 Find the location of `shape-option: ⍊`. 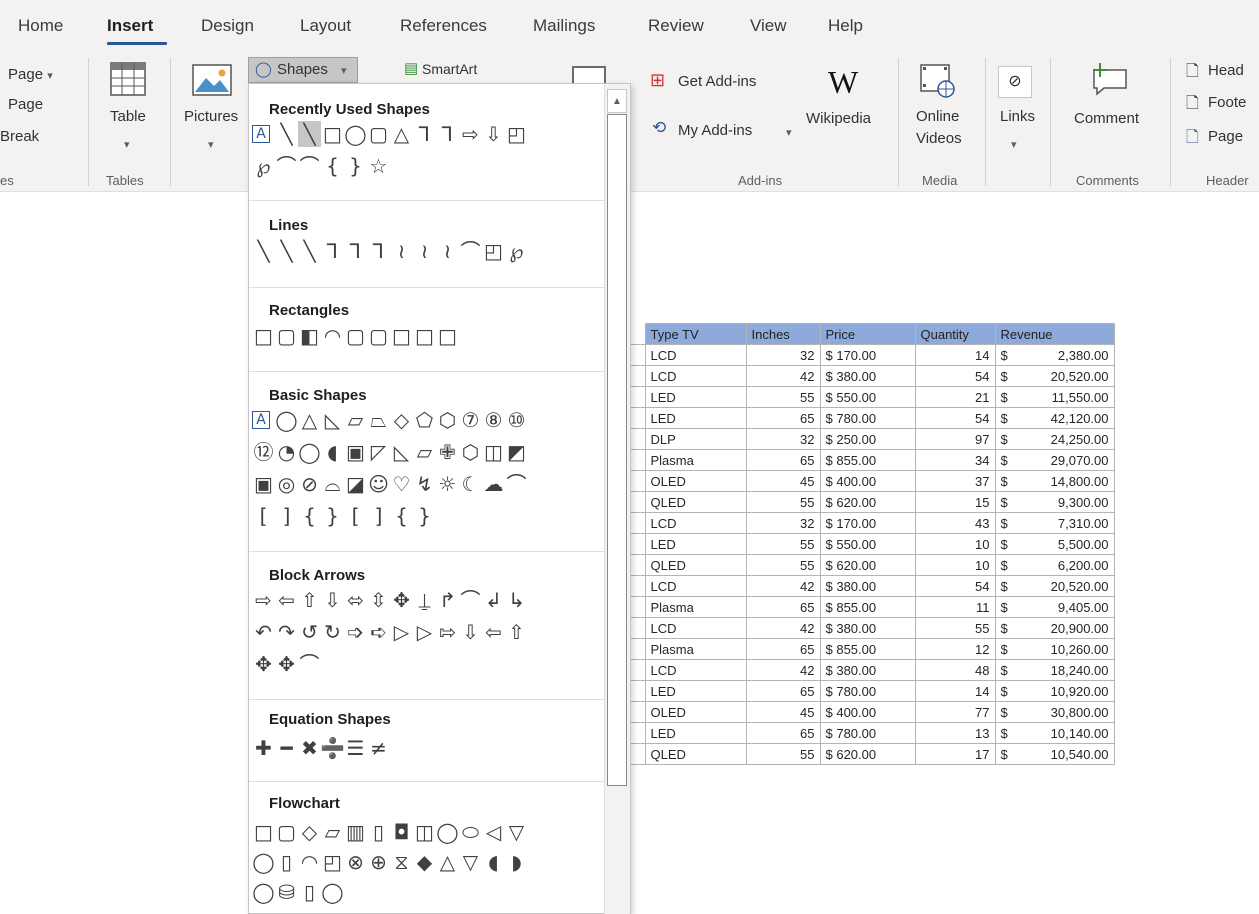

shape-option: ⍊ is located at coordinates (424, 600).